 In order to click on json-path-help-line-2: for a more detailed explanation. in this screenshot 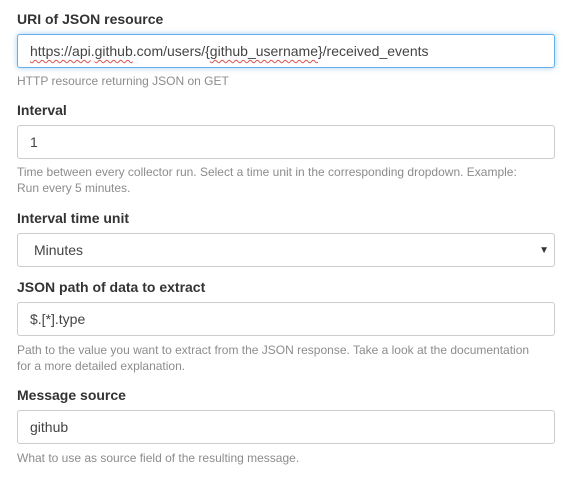, I will do `click(101, 366)`.